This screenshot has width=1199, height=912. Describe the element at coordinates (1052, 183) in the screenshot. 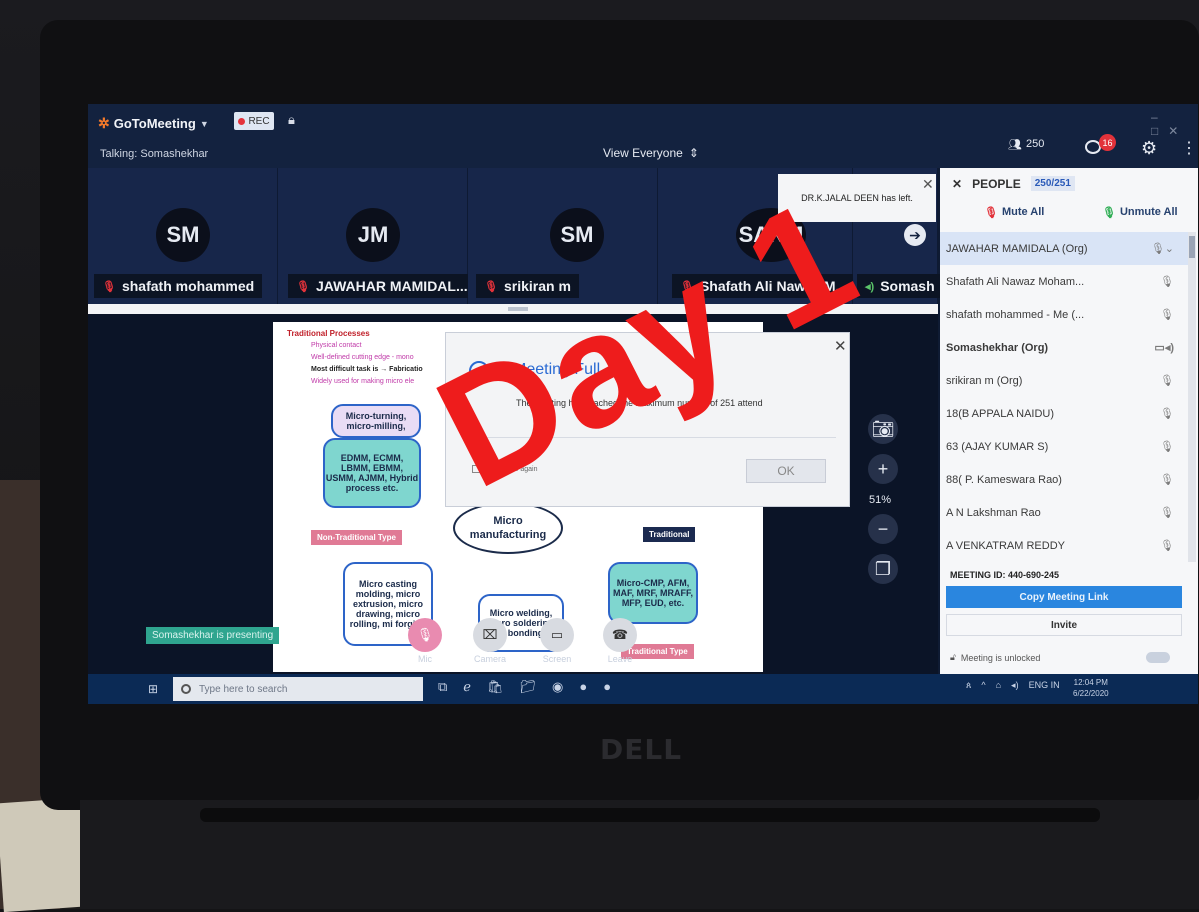

I see `people-count: 250/251` at that location.